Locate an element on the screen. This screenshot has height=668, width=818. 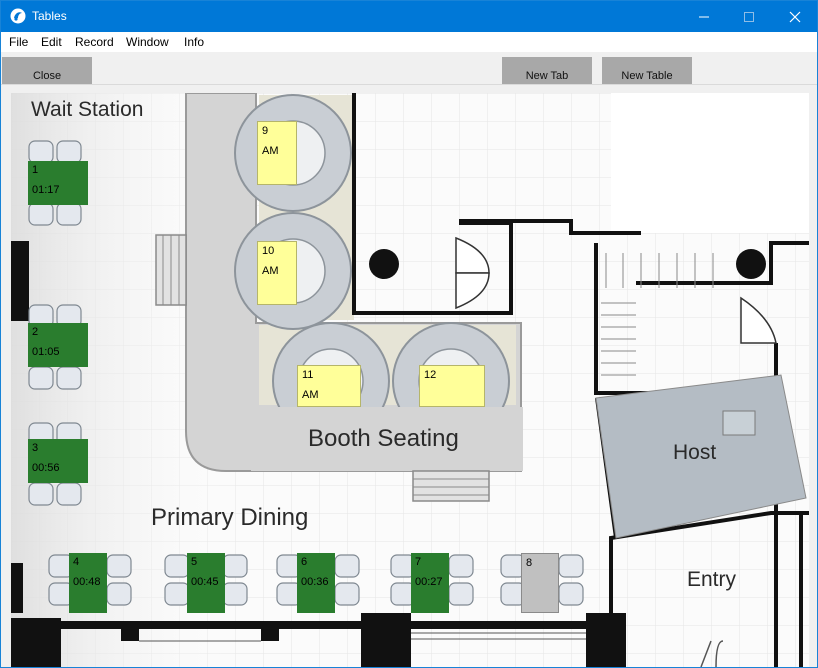
booth-seating-label: Booth Seating is located at coordinates (383, 438).